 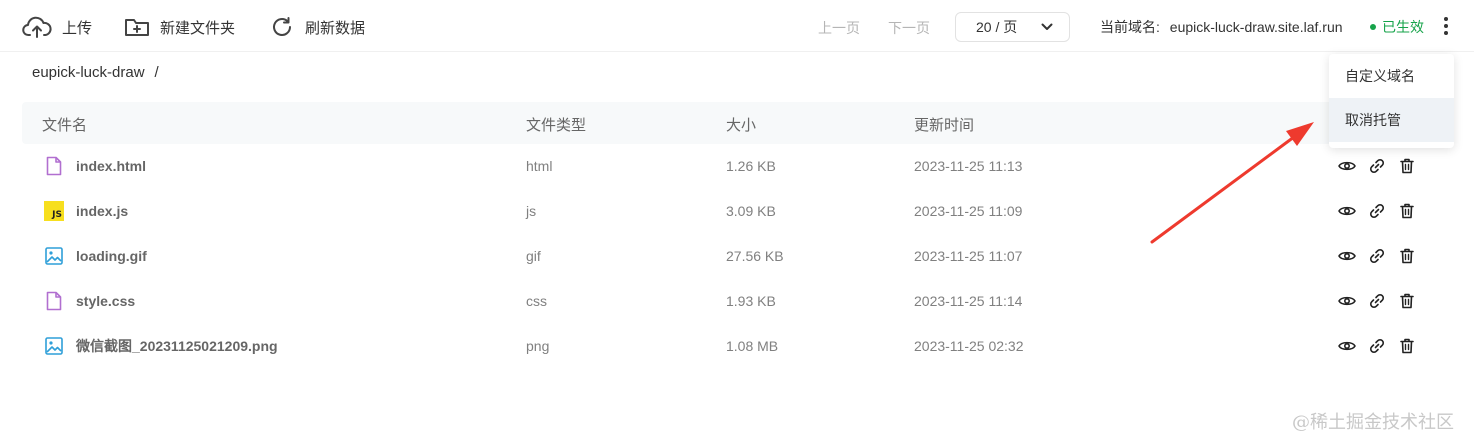 I want to click on breadcrumb-bucket: eupick-luck-draw, so click(x=88, y=72).